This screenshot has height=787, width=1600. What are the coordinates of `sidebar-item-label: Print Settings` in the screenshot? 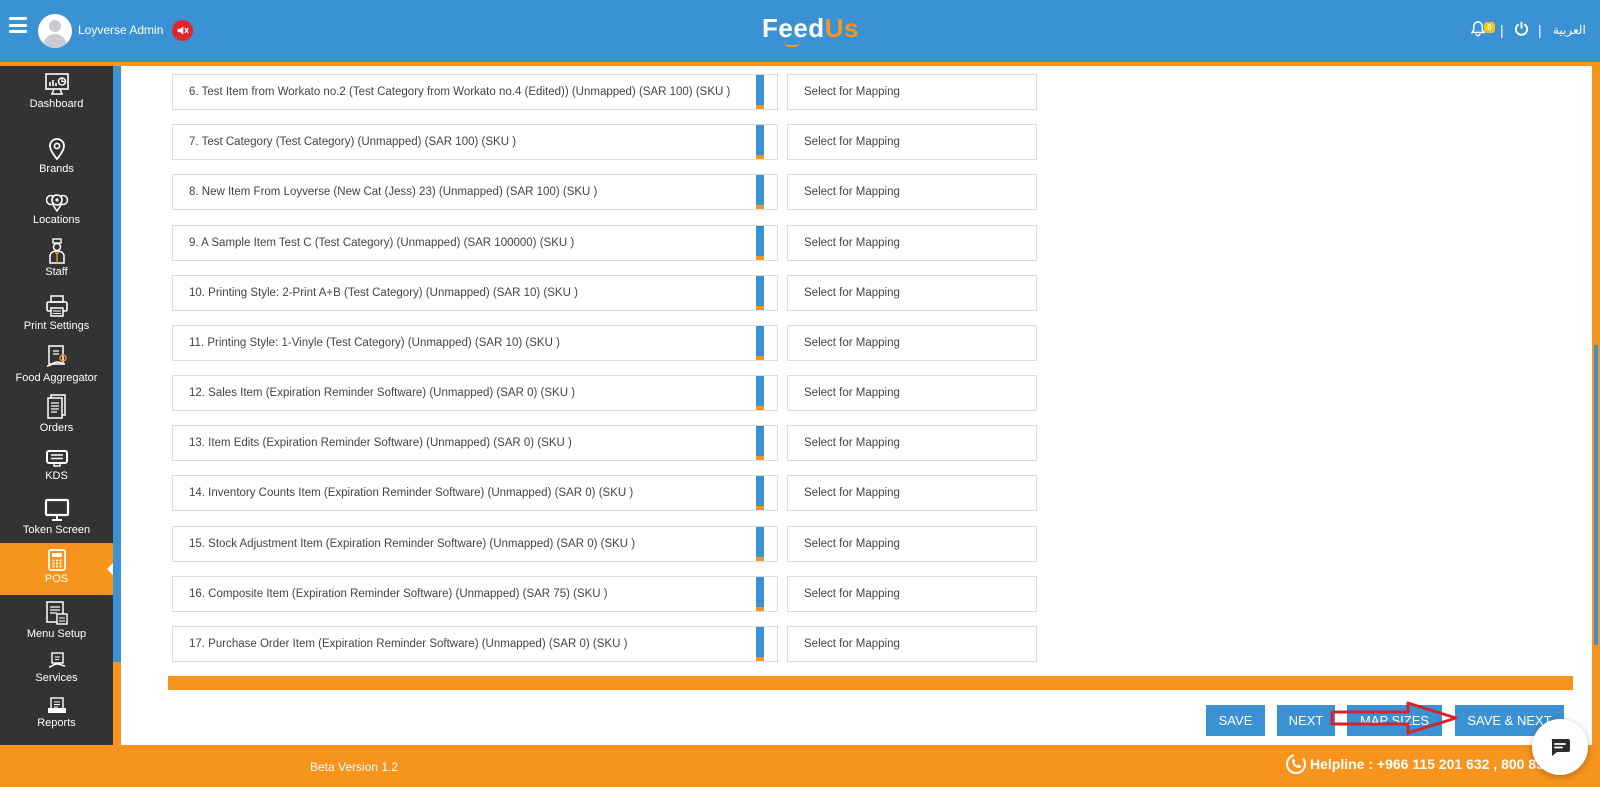 It's located at (56, 326).